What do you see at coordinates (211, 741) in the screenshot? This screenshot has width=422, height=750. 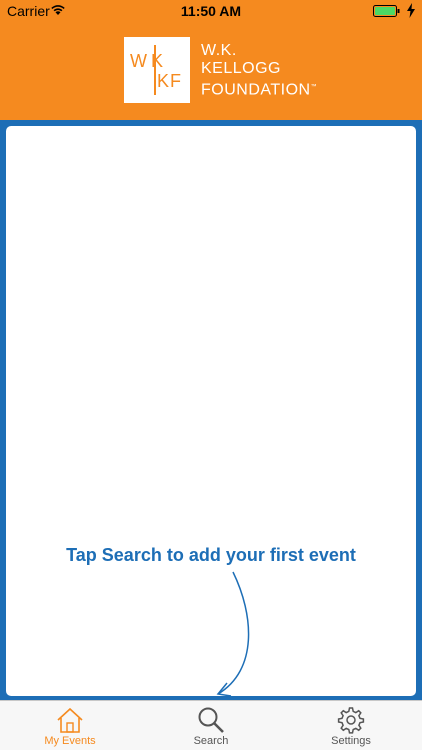 I see `tab-search-label: Search` at bounding box center [211, 741].